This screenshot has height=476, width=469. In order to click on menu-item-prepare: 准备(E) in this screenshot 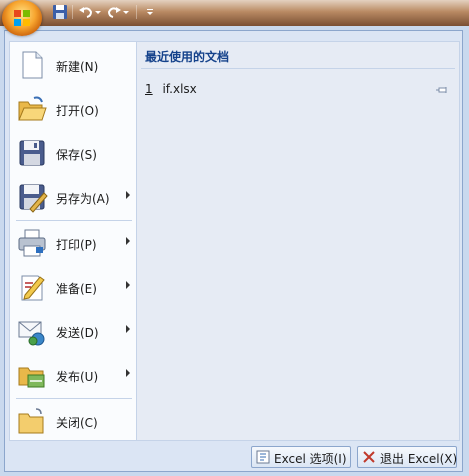, I will do `click(73, 287)`.